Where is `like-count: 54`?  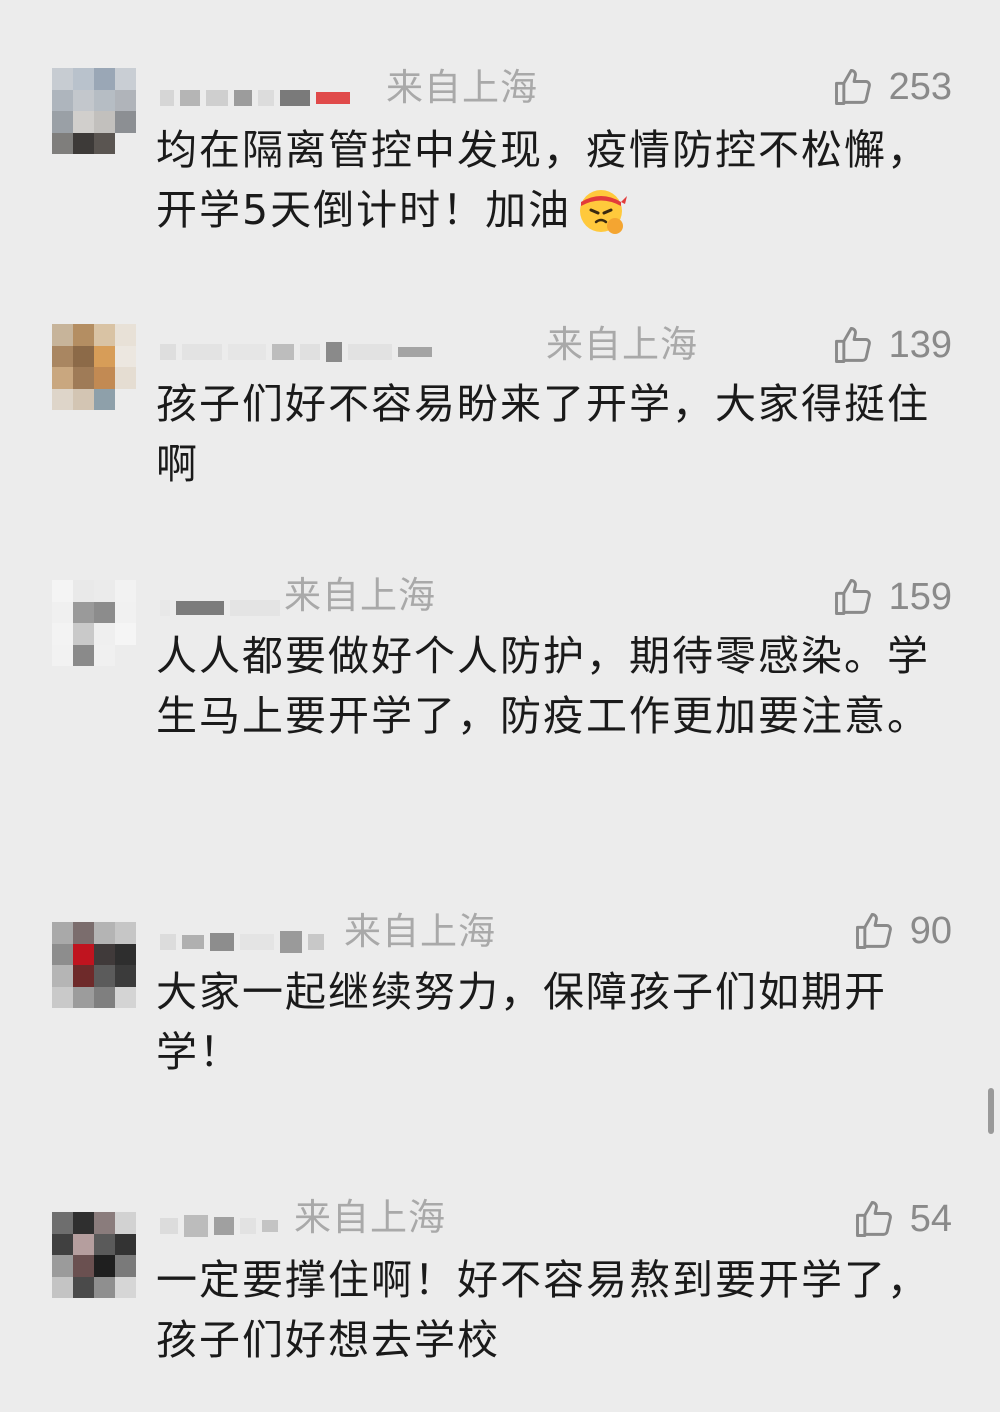
like-count: 54 is located at coordinates (930, 1218).